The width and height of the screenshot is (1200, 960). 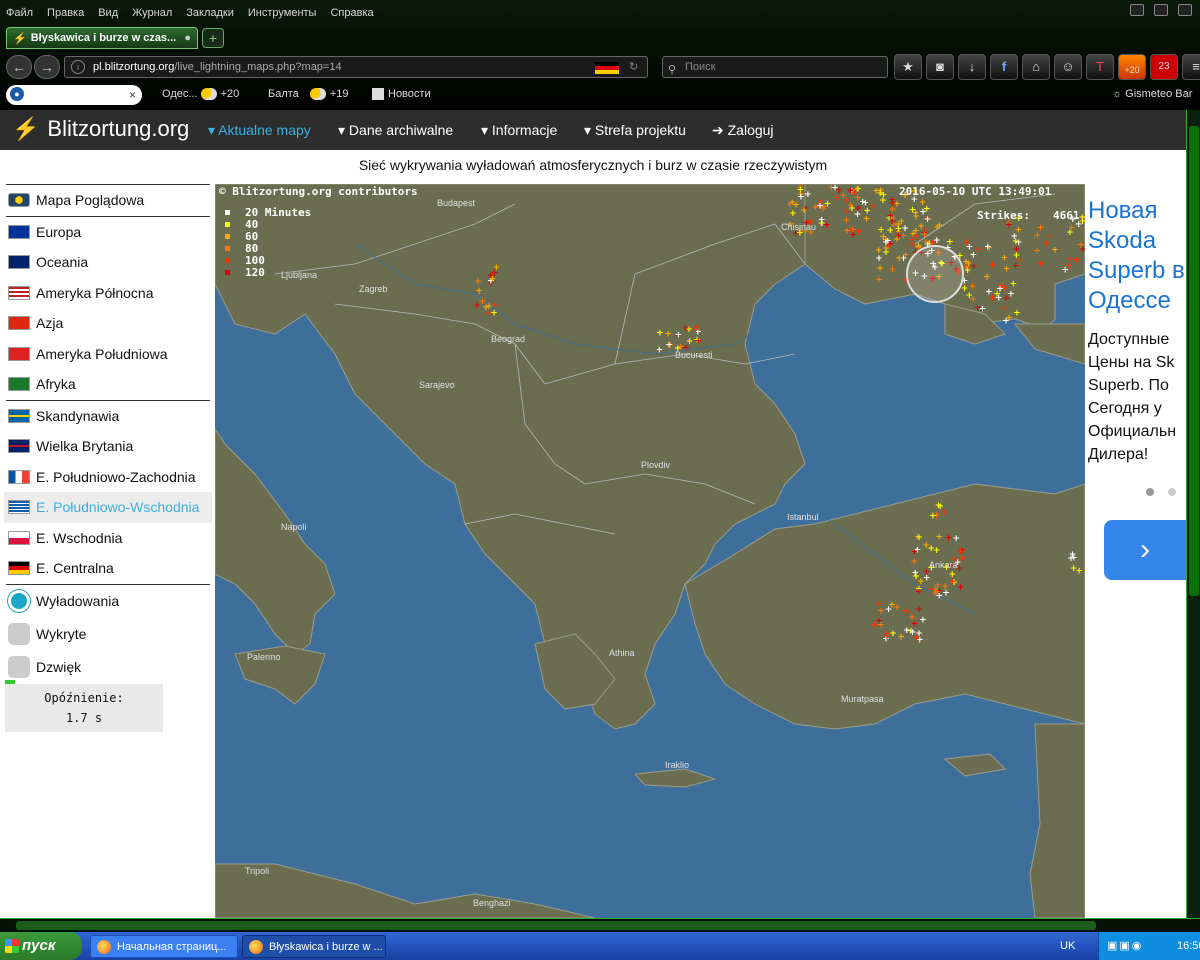 I want to click on site-logo: ⚡ Blitzortung.org, so click(x=100, y=129).